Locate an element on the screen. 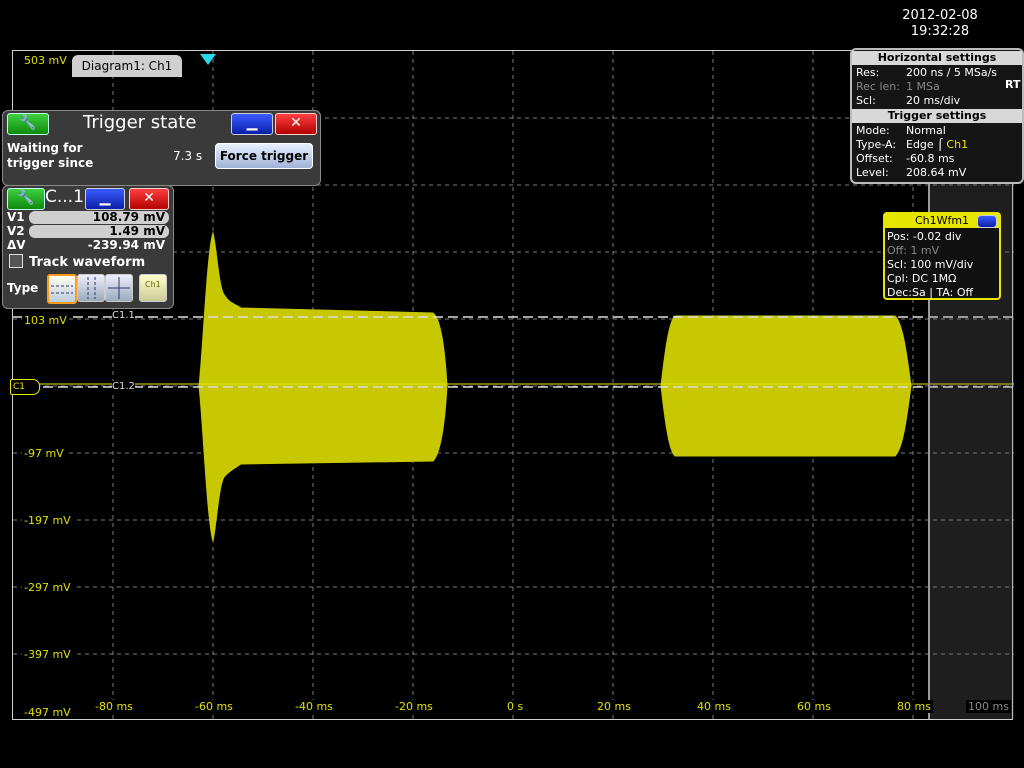 Image resolution: width=1024 pixels, height=768 pixels. res-row: Res: 200 ns / 5 MSa/s is located at coordinates (926, 73).